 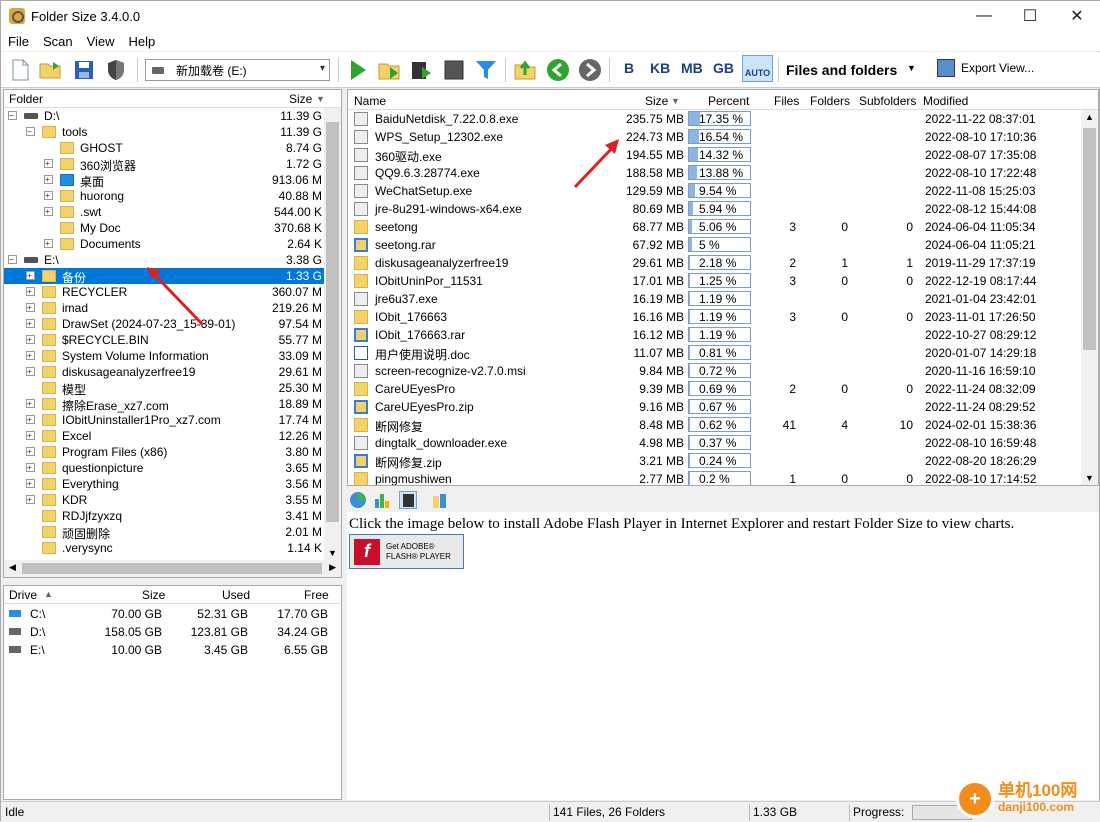 I want to click on drive-row: C:\ 70.00 GB 52.31 GB 17.70 GB, so click(x=172, y=614).